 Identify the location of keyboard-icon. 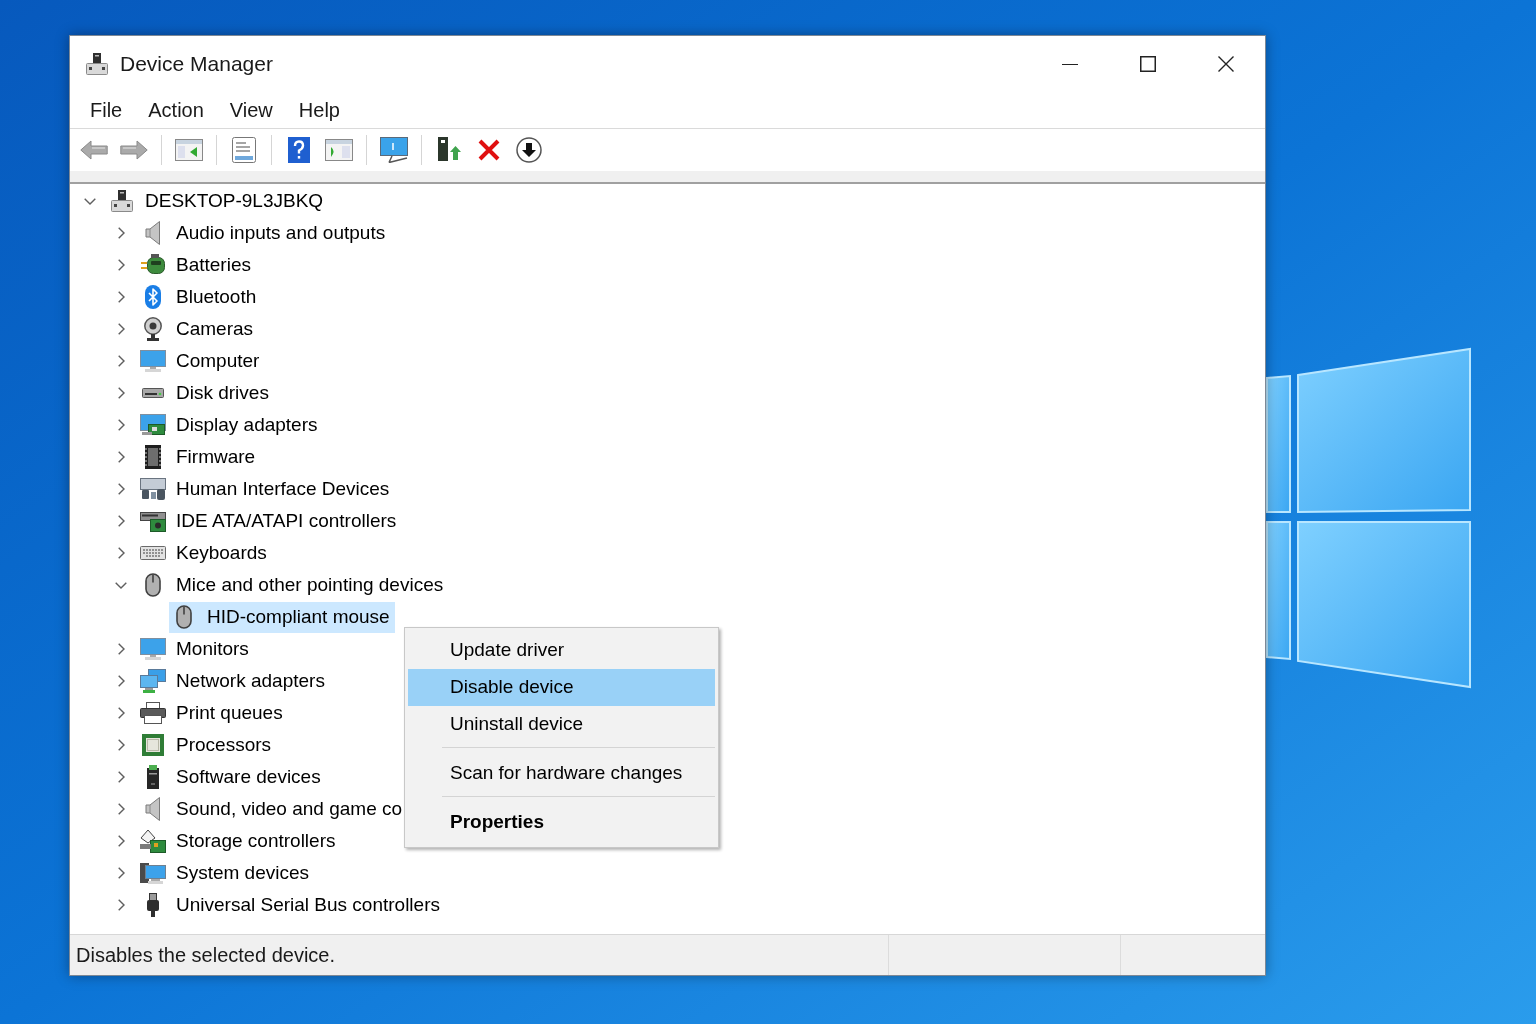
(153, 553).